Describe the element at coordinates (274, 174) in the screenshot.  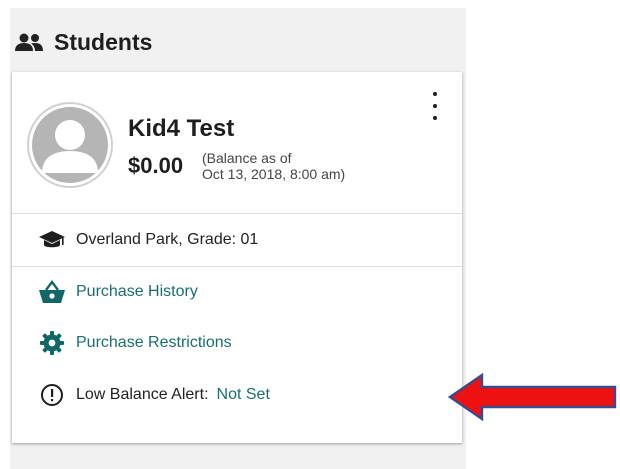
I see `balance-note-line2: Oct 13, 2018, 8:00 am)` at that location.